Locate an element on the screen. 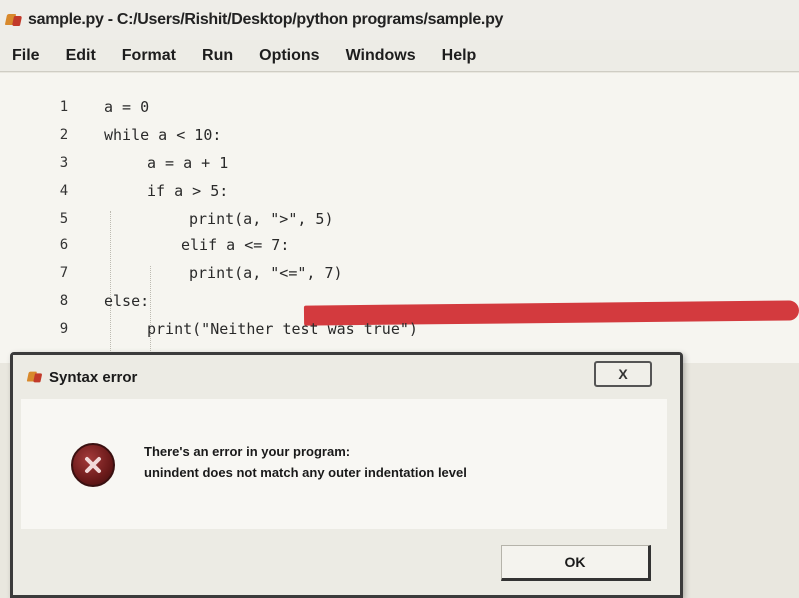  code-line: 8 else: is located at coordinates (399, 301).